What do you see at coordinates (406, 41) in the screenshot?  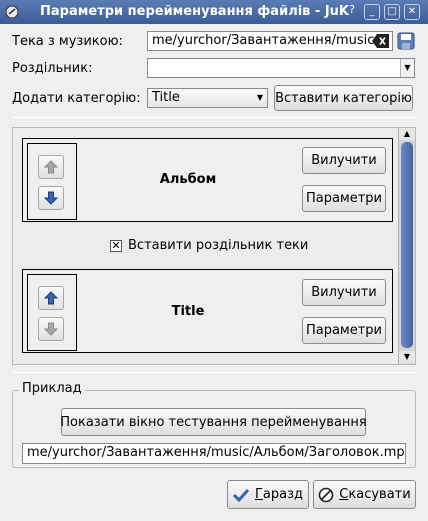 I see `save-folder-icon` at bounding box center [406, 41].